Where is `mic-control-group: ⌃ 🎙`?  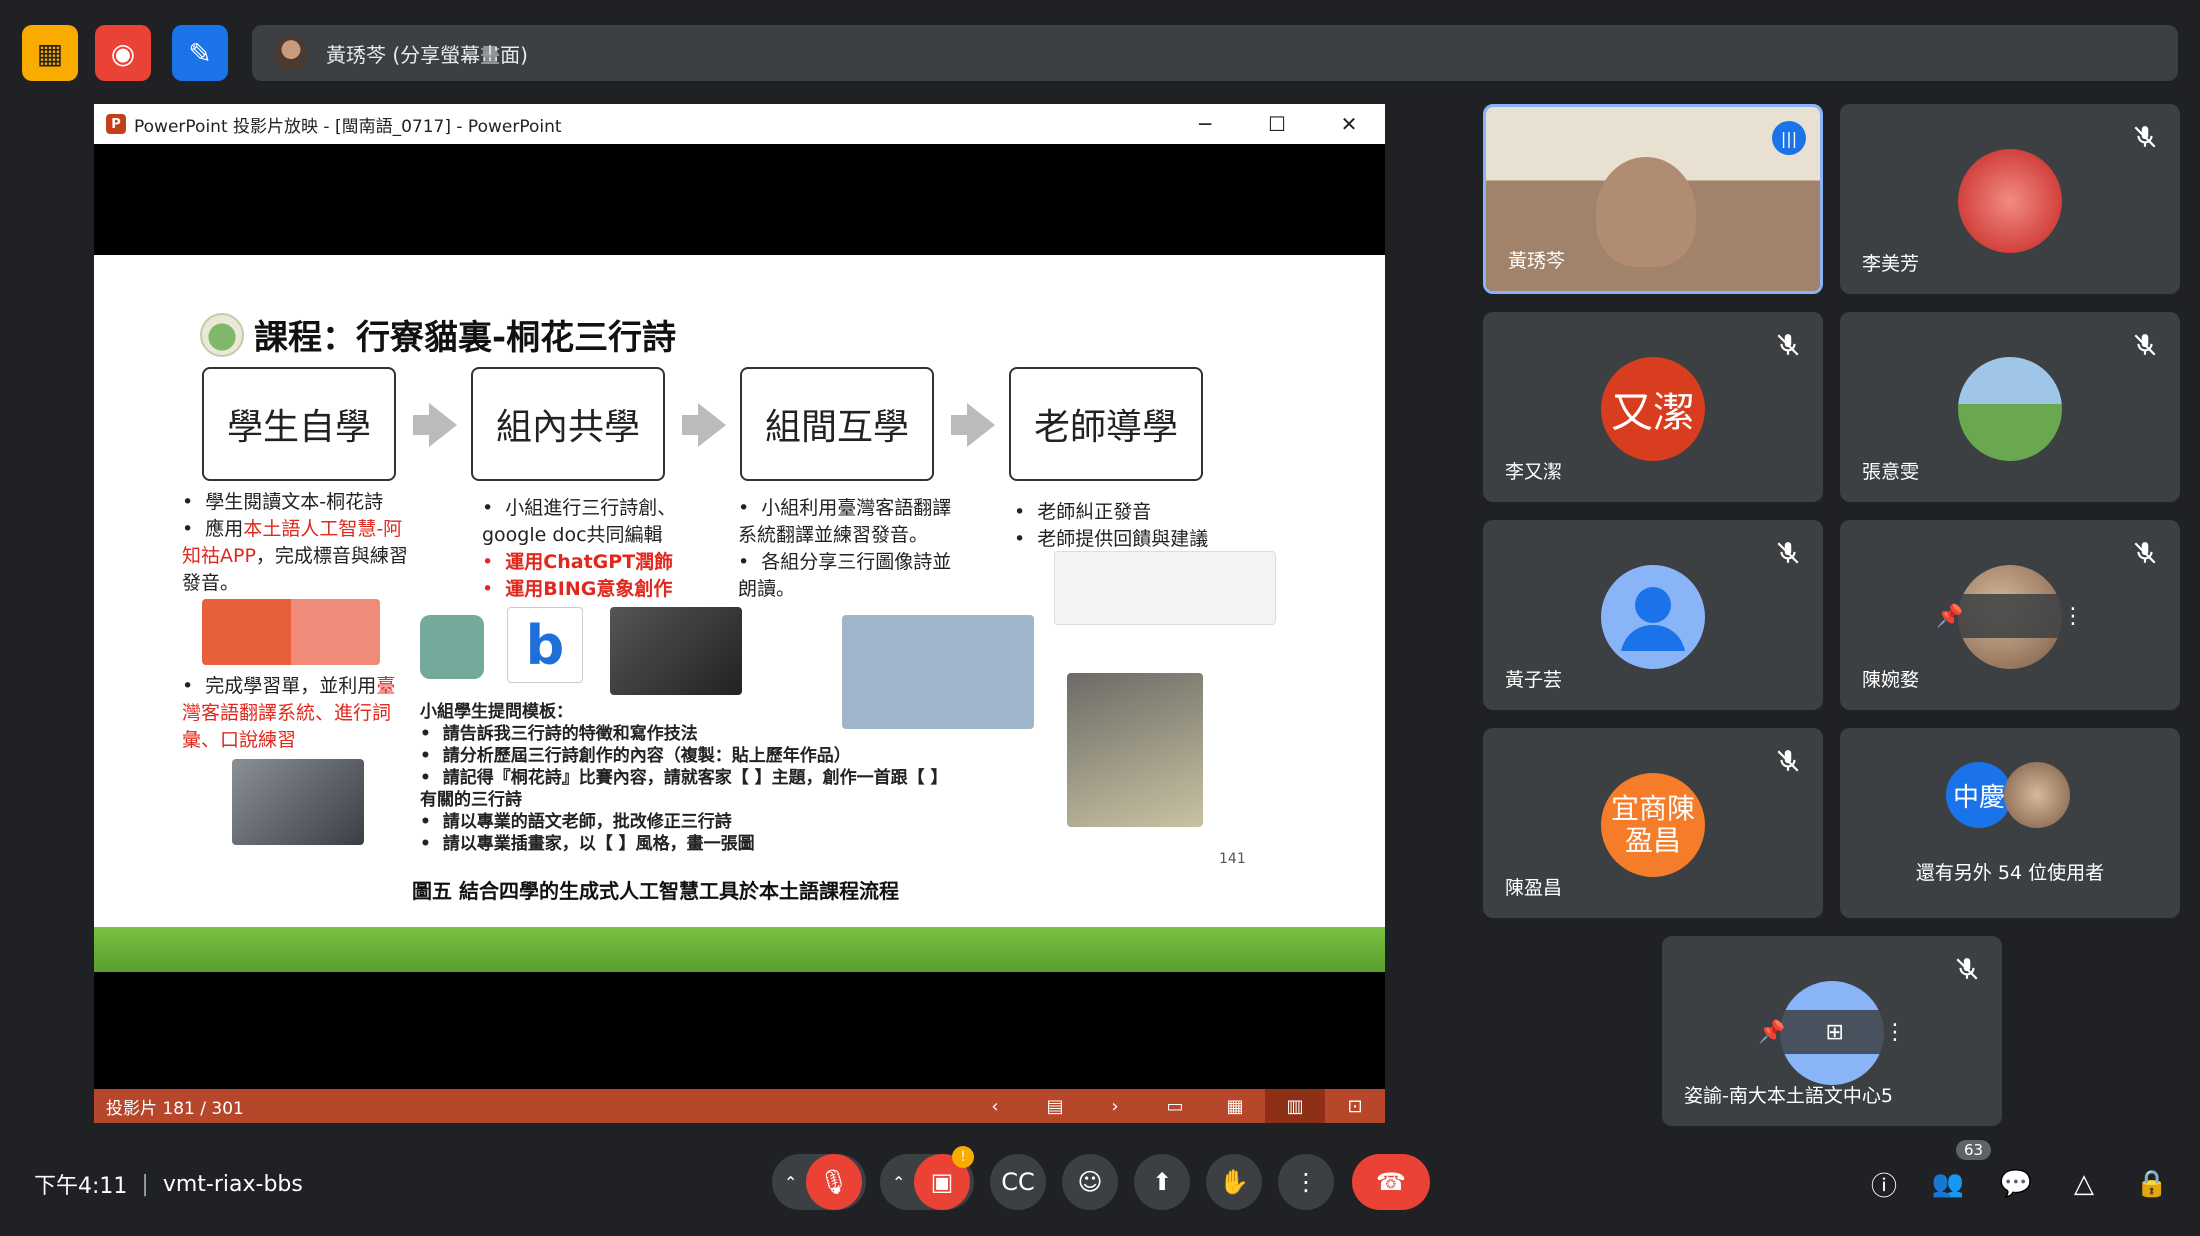
mic-control-group: ⌃ 🎙 is located at coordinates (819, 1182).